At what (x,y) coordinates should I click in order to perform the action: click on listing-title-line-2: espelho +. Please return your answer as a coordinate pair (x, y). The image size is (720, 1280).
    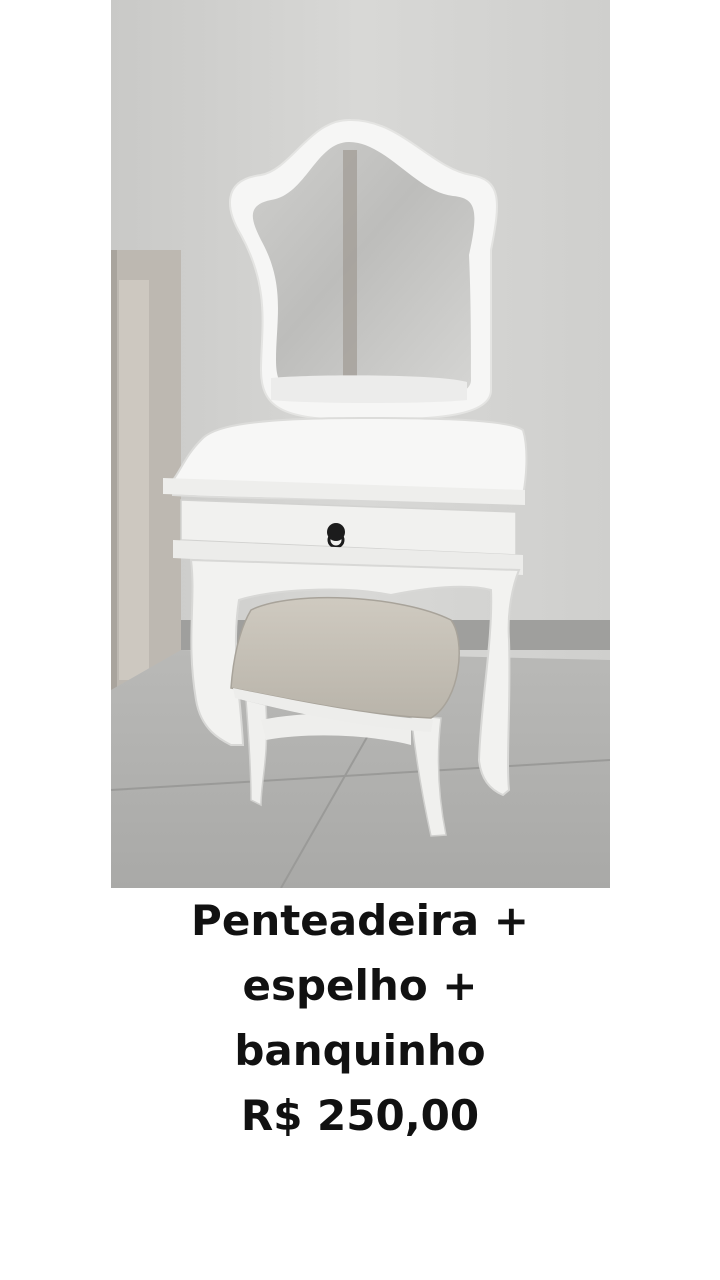
    Looking at the image, I should click on (360, 985).